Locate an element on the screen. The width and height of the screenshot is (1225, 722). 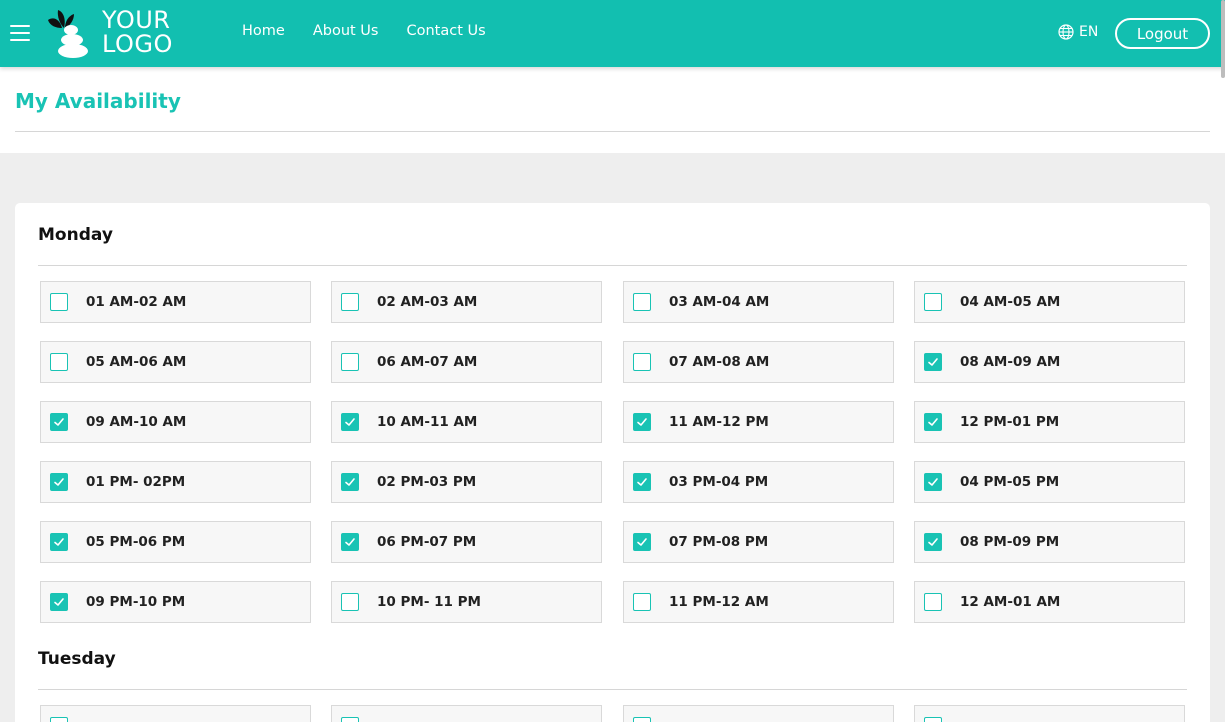
time-slot: 09 PM-10 PM is located at coordinates (175, 602).